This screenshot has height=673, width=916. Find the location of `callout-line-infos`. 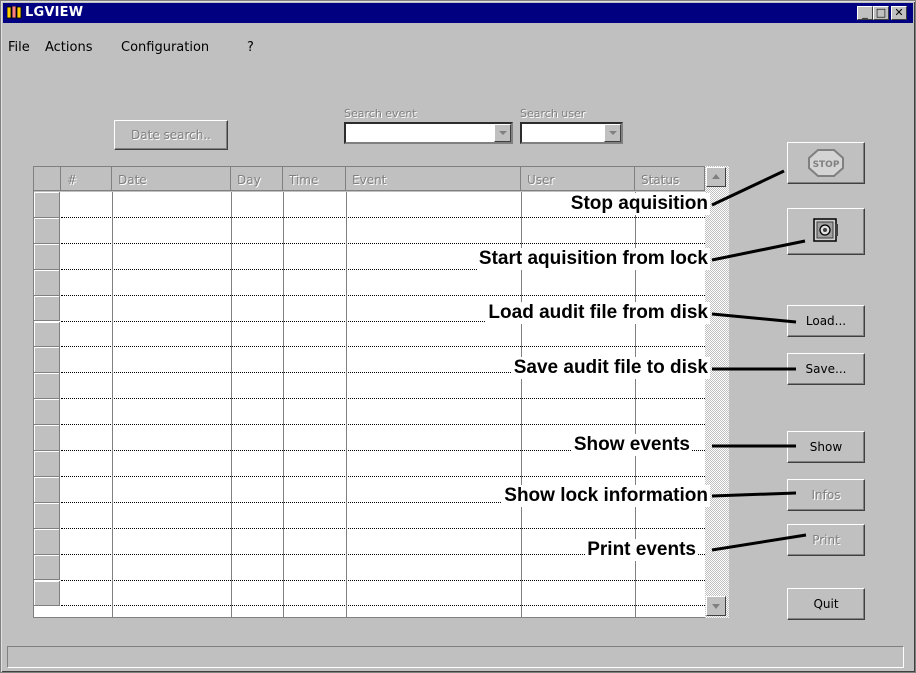

callout-line-infos is located at coordinates (754, 494).